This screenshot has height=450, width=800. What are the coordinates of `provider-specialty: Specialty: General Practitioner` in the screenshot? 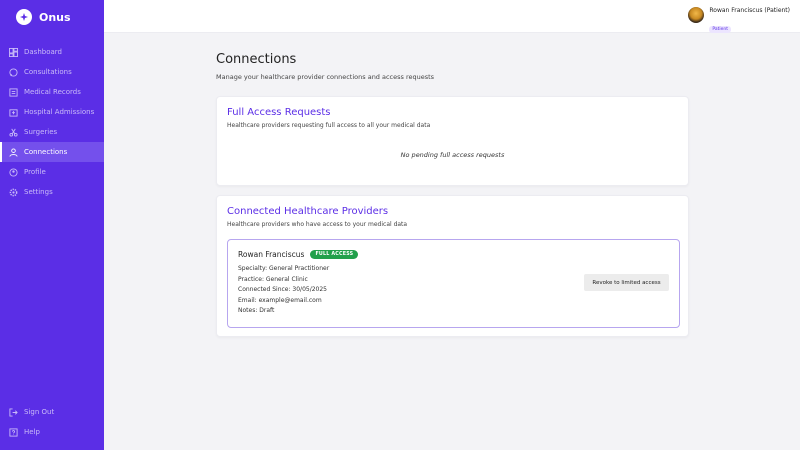 It's located at (284, 268).